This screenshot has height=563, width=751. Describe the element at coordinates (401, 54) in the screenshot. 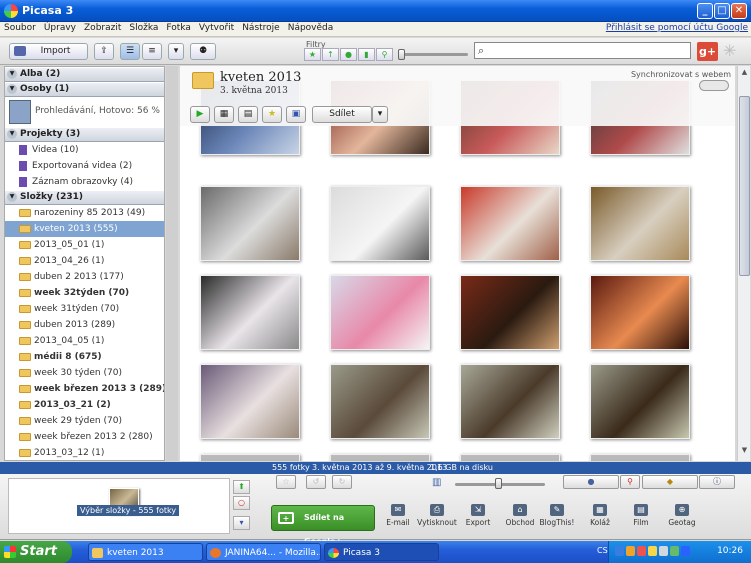

I see `filter-slider-knob` at that location.